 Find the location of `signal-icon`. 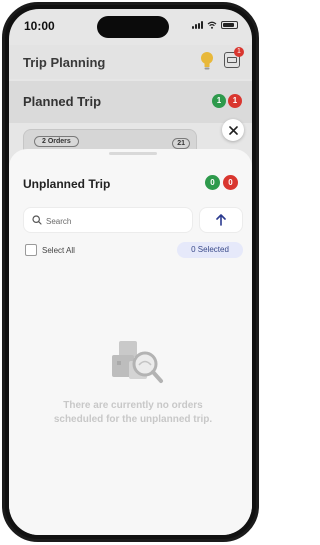

signal-icon is located at coordinates (197, 25).